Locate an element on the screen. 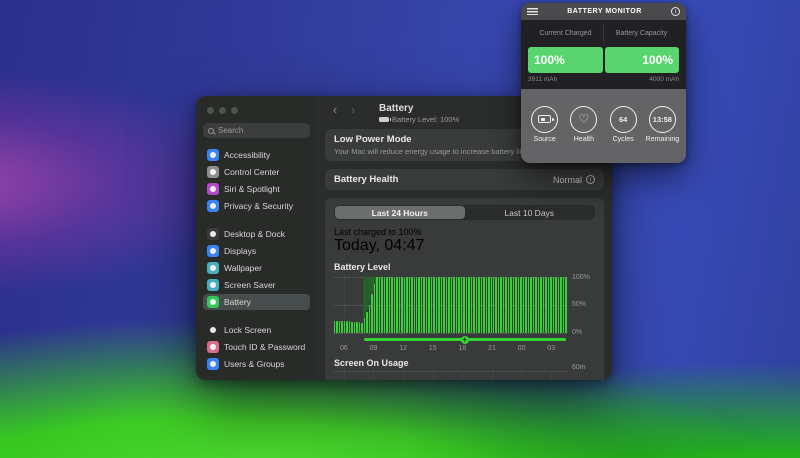 The height and width of the screenshot is (458, 800). sidebar-item-battery: Battery is located at coordinates (256, 302).